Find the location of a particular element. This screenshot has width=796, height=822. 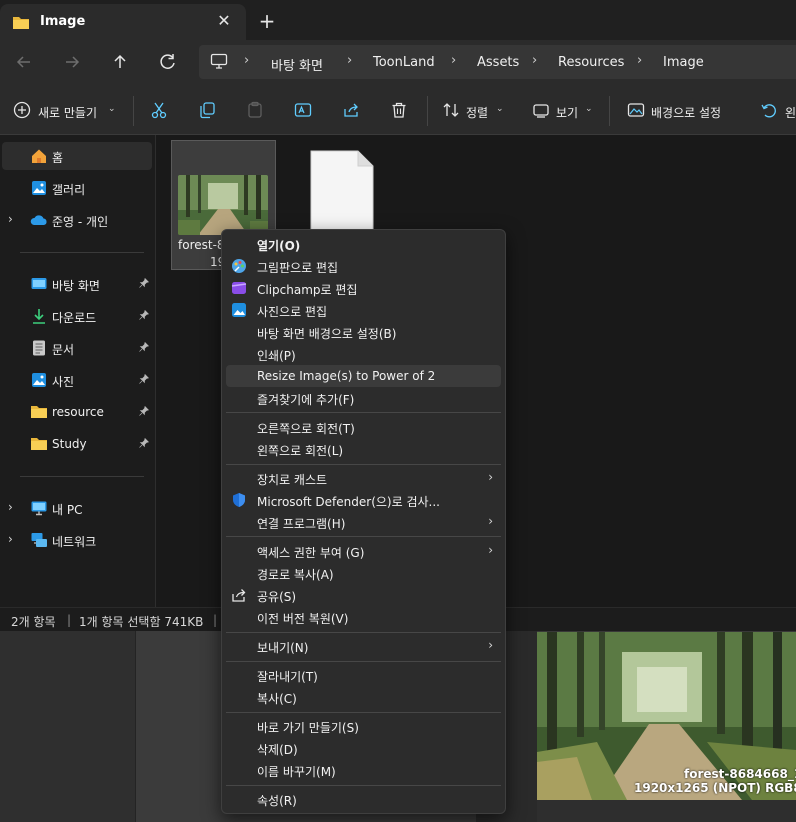

file-item is located at coordinates (342, 191).